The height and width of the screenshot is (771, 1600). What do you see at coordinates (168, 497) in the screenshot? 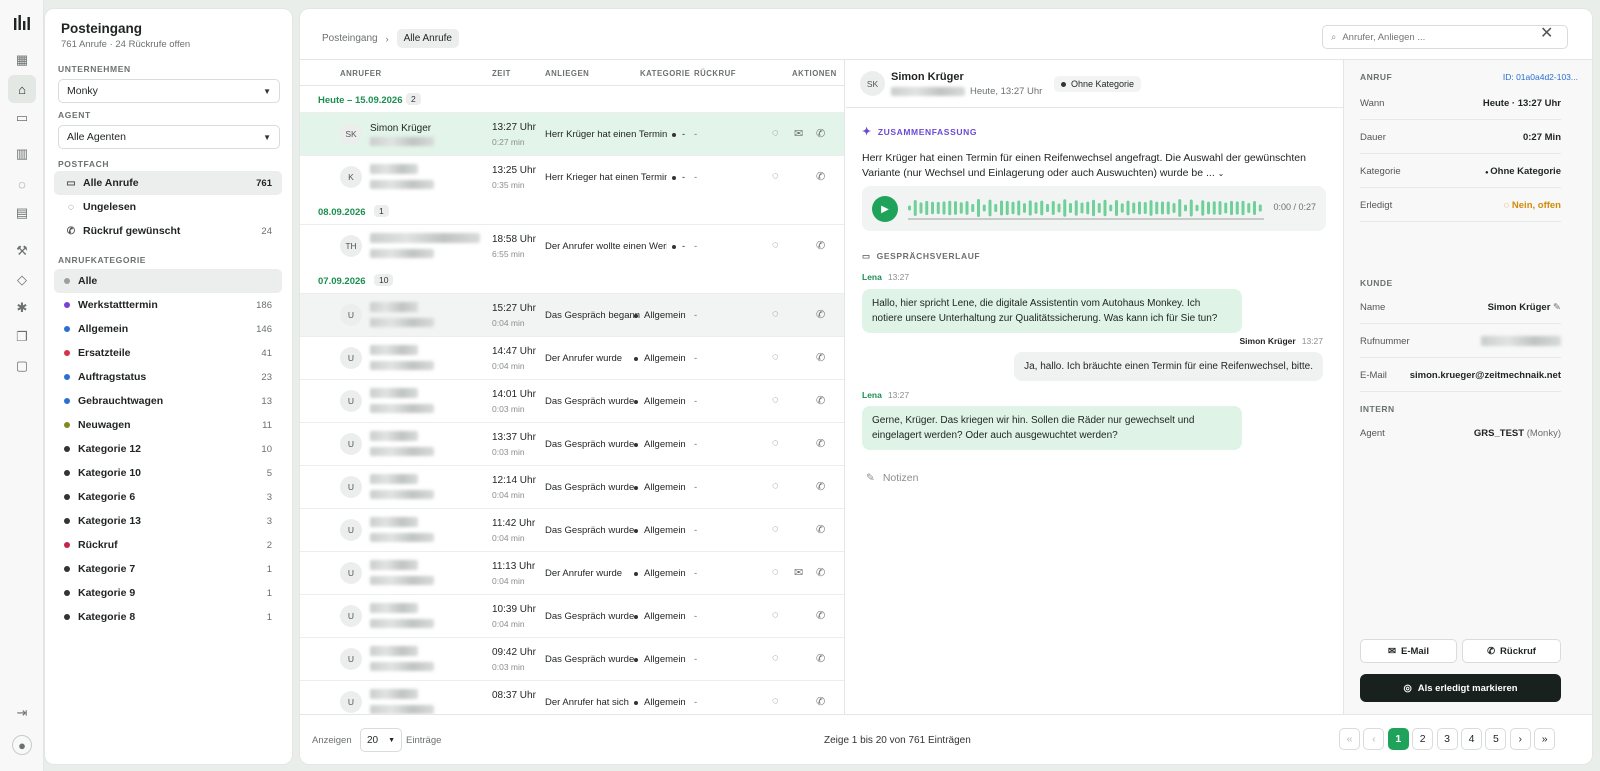
I see `category-item: Kategorie 6 3` at bounding box center [168, 497].